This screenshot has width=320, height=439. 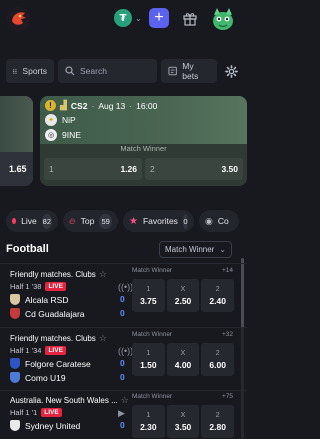 I want to click on search-input: Search, so click(x=107, y=71).